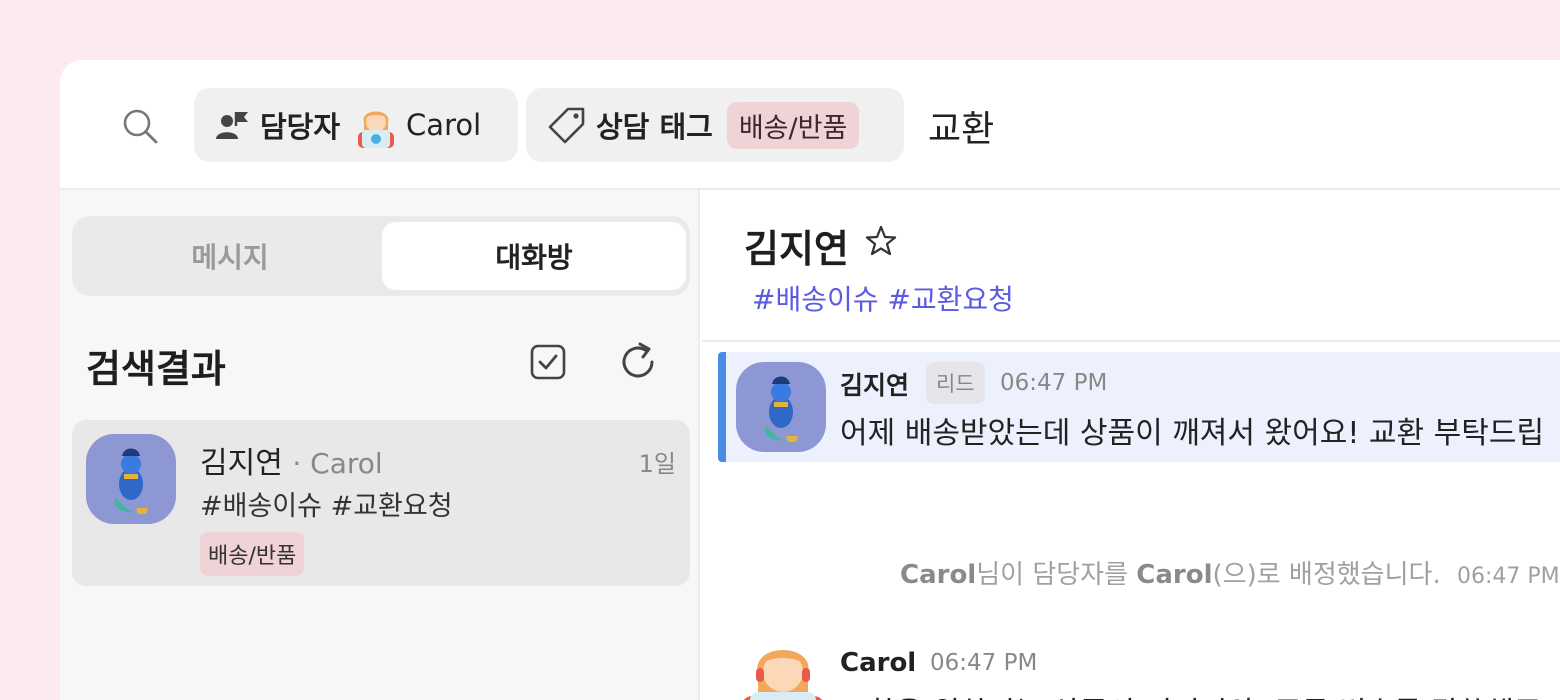  I want to click on message-sender: 김지연, so click(875, 385).